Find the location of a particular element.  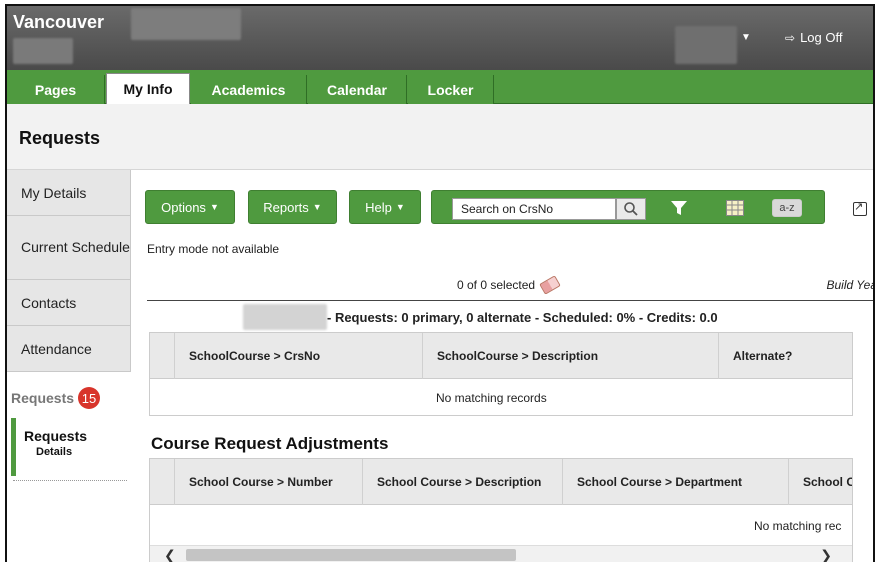

selected-count-text: 0 of 0 selected is located at coordinates (496, 285).